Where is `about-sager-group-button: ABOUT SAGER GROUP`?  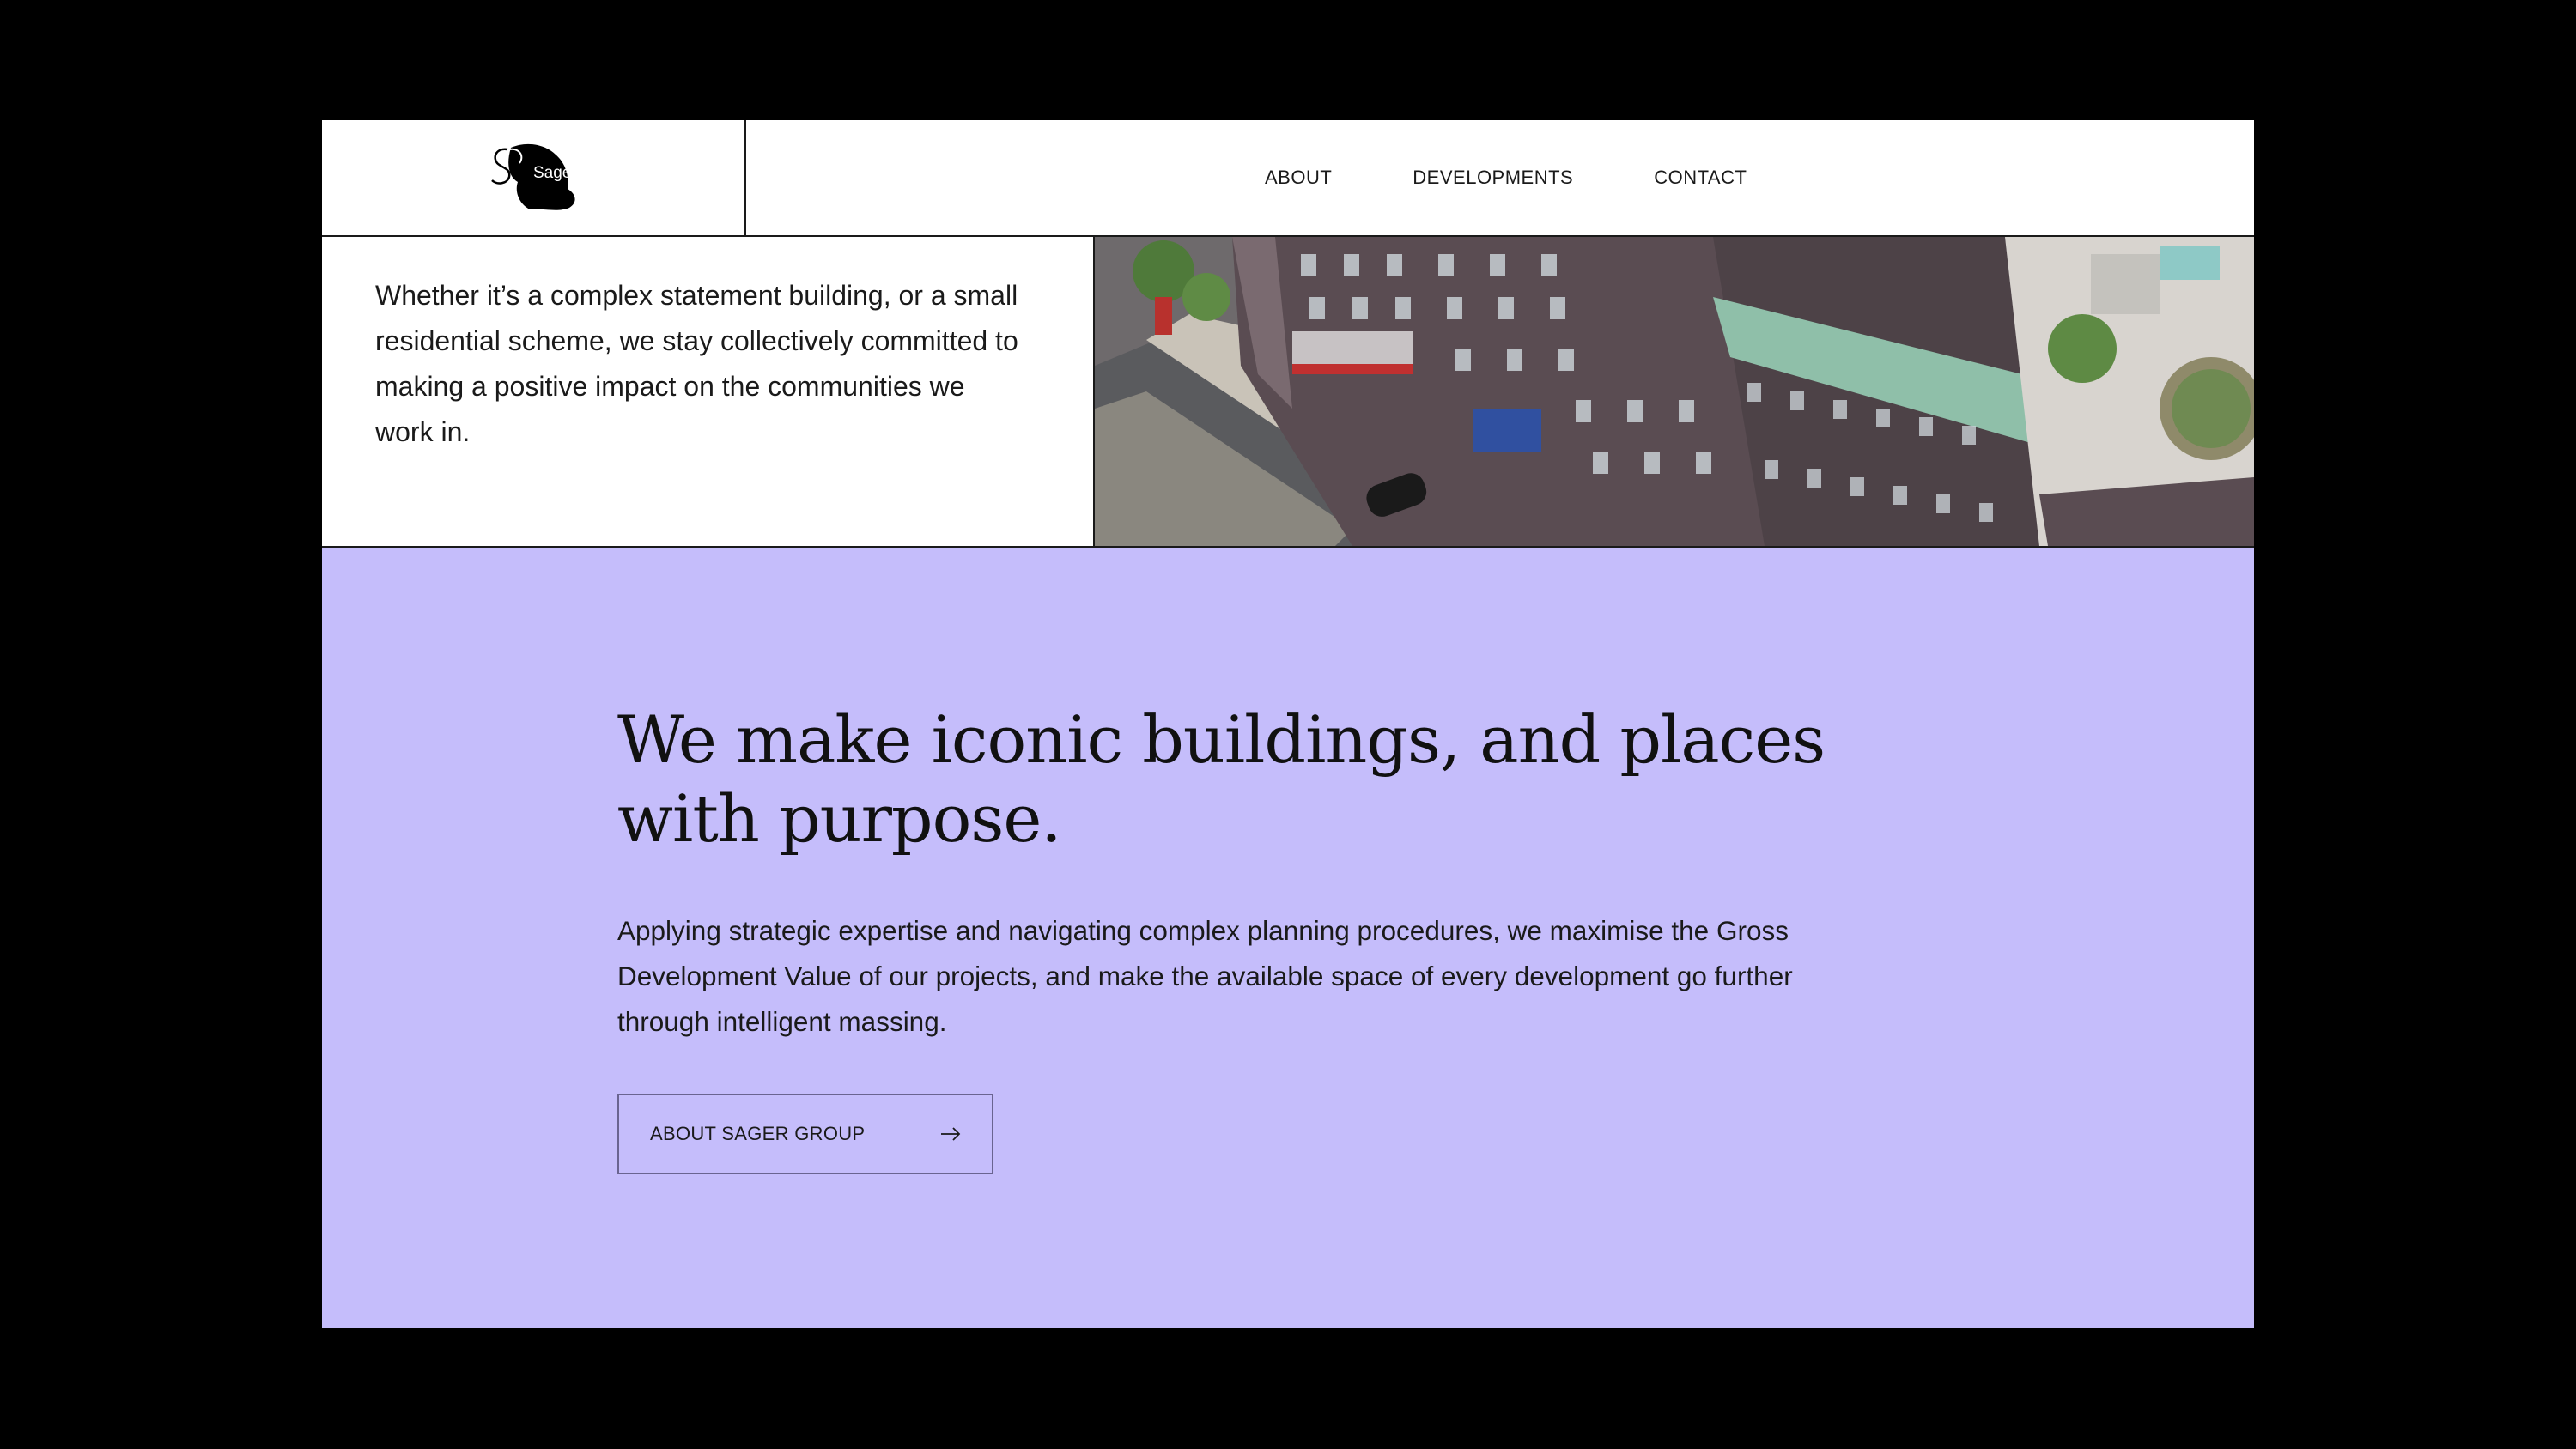
about-sager-group-button: ABOUT SAGER GROUP is located at coordinates (805, 1134).